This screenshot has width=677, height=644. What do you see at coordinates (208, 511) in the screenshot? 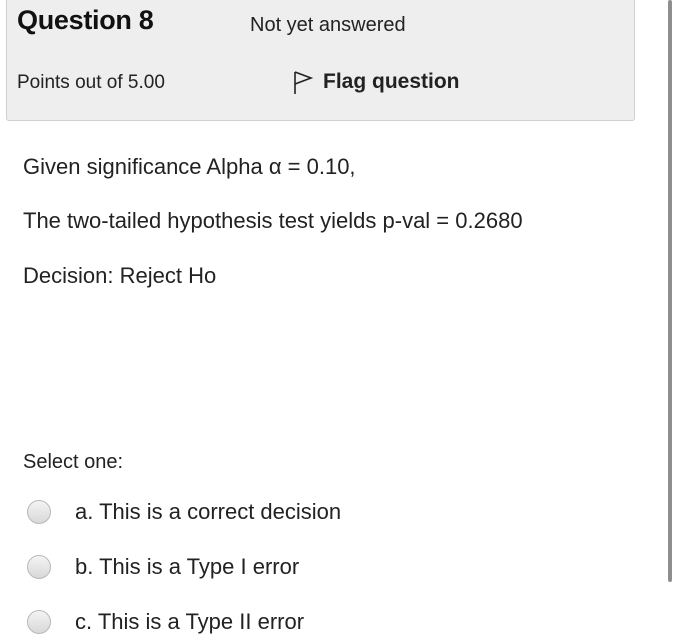
I see `answer-option-label: a. This is a correct decision` at bounding box center [208, 511].